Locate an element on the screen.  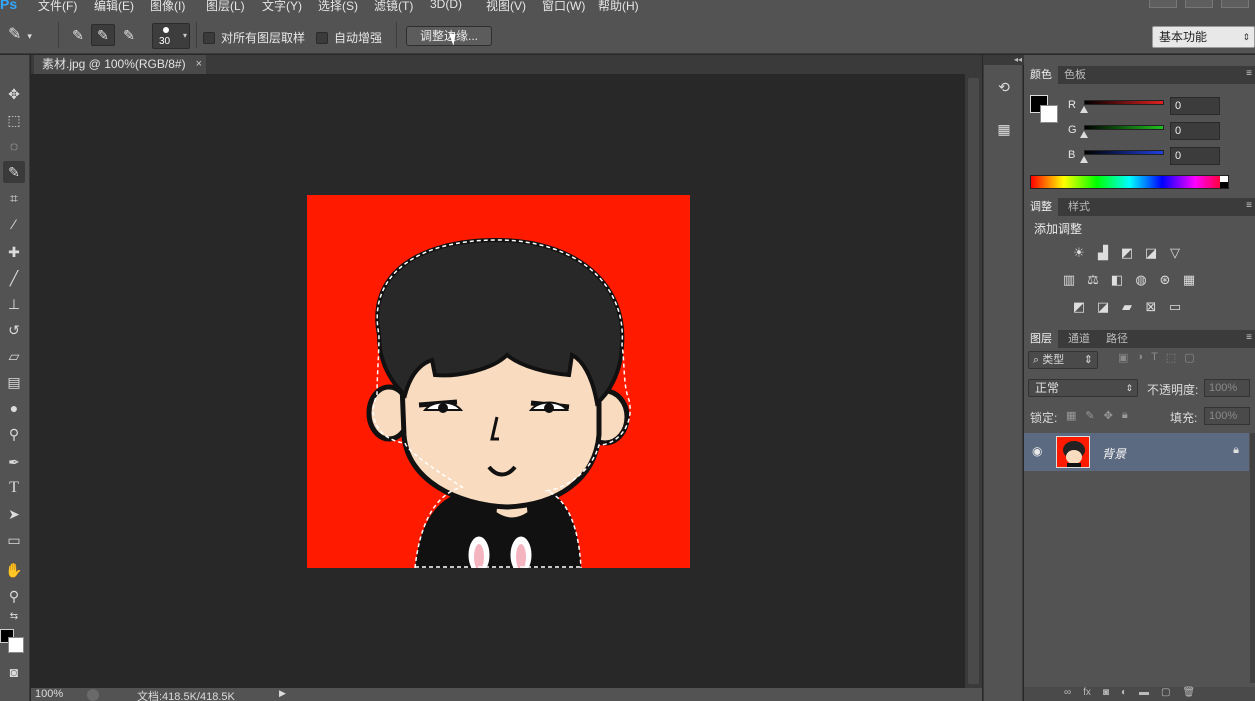
pen-tool: ✒ is located at coordinates (14, 462).